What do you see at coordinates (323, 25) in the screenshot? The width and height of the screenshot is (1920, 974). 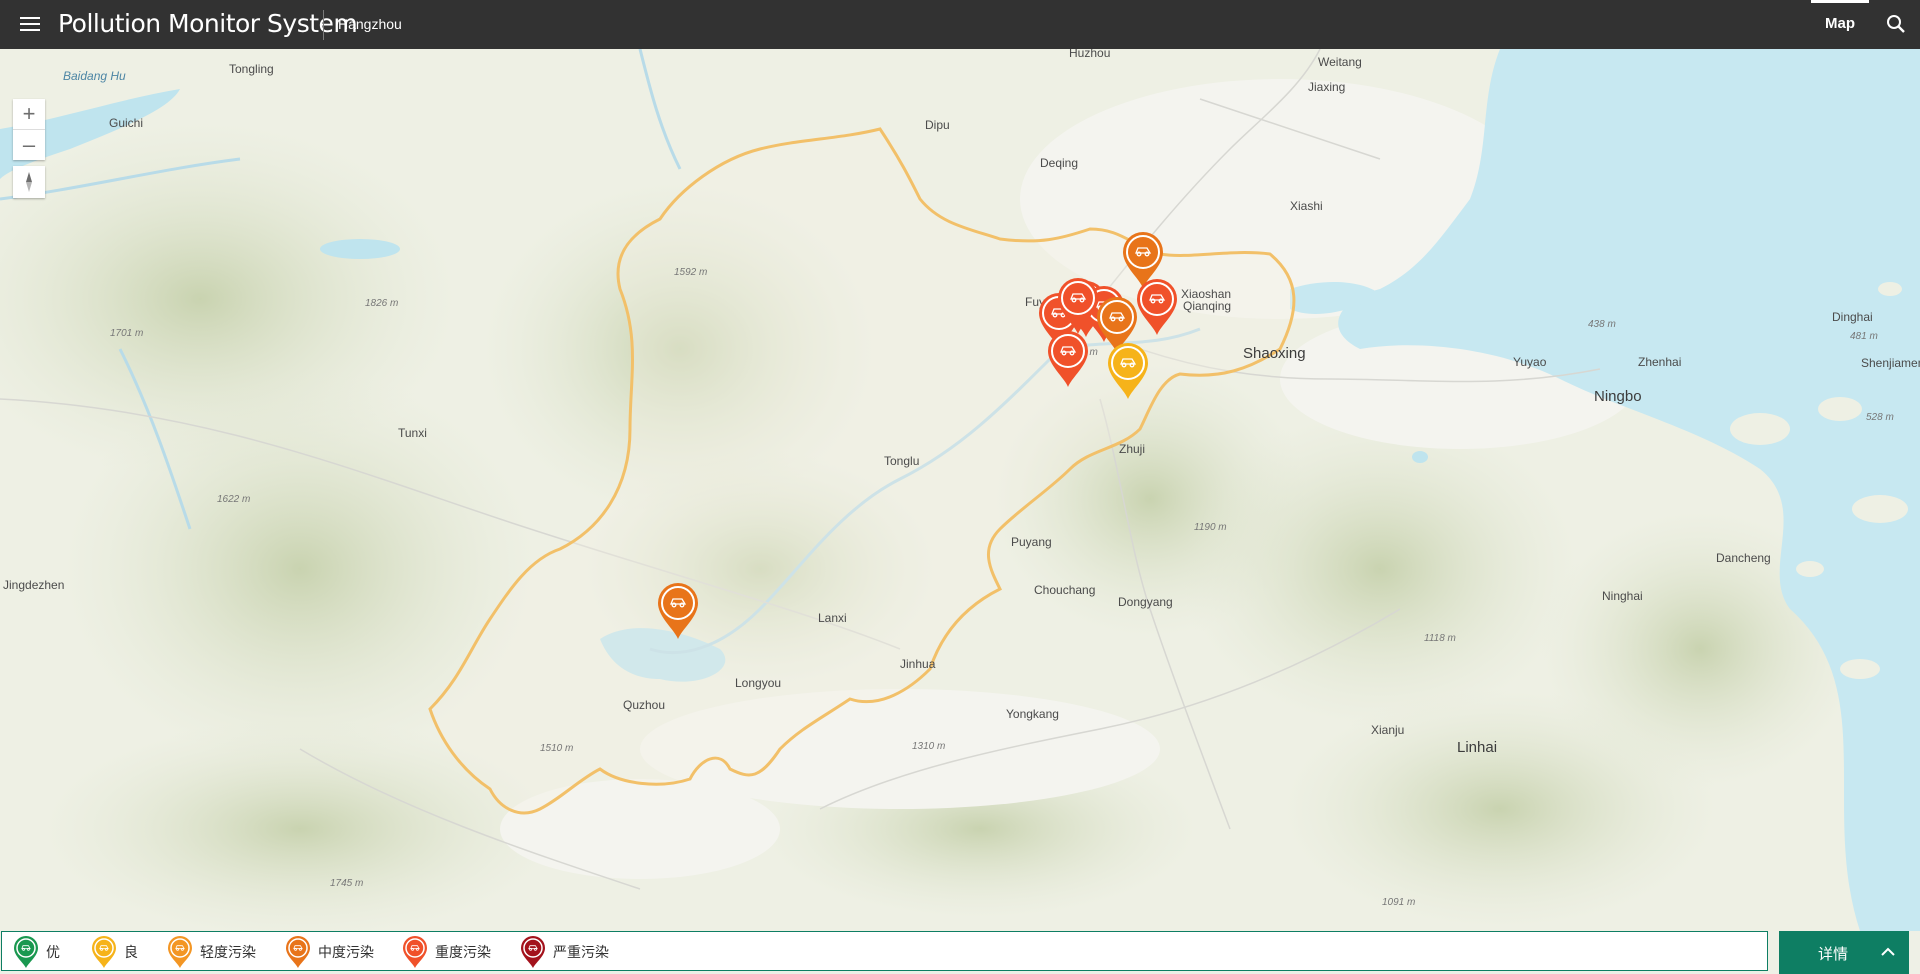 I see `title-divider` at bounding box center [323, 25].